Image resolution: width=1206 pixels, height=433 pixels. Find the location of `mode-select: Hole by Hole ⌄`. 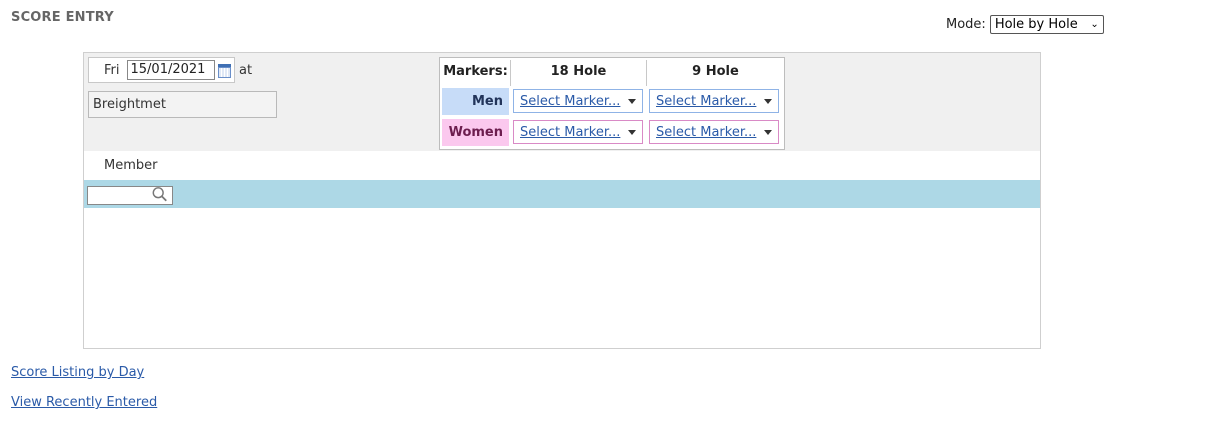

mode-select: Hole by Hole ⌄ is located at coordinates (1046, 24).